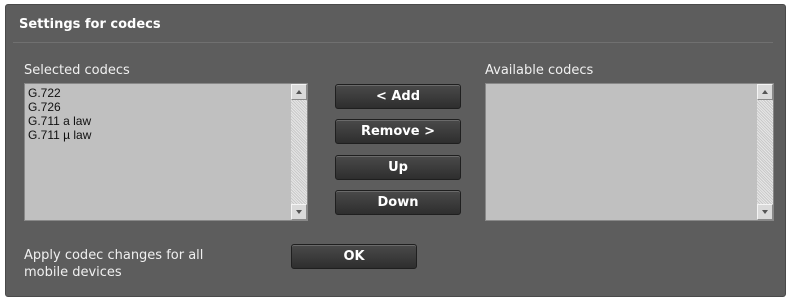  I want to click on available-codecs-label: Available codecs, so click(539, 70).